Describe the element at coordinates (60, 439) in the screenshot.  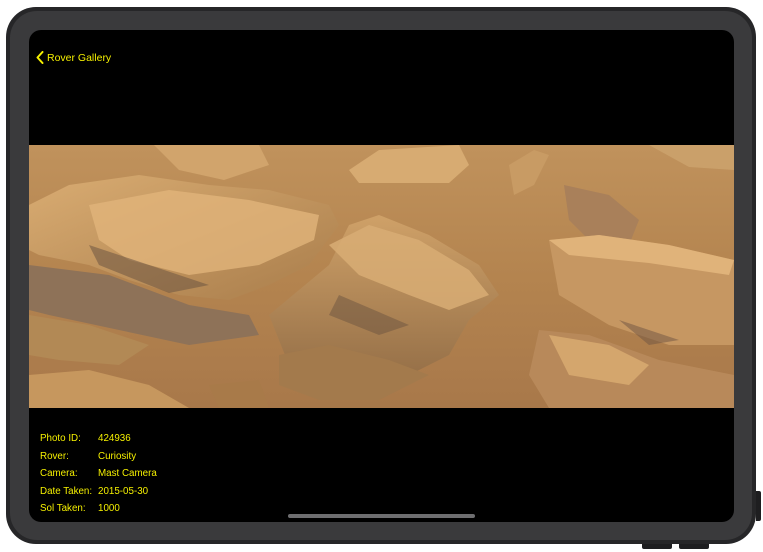
I see `photo-id-label: Photo ID:` at that location.